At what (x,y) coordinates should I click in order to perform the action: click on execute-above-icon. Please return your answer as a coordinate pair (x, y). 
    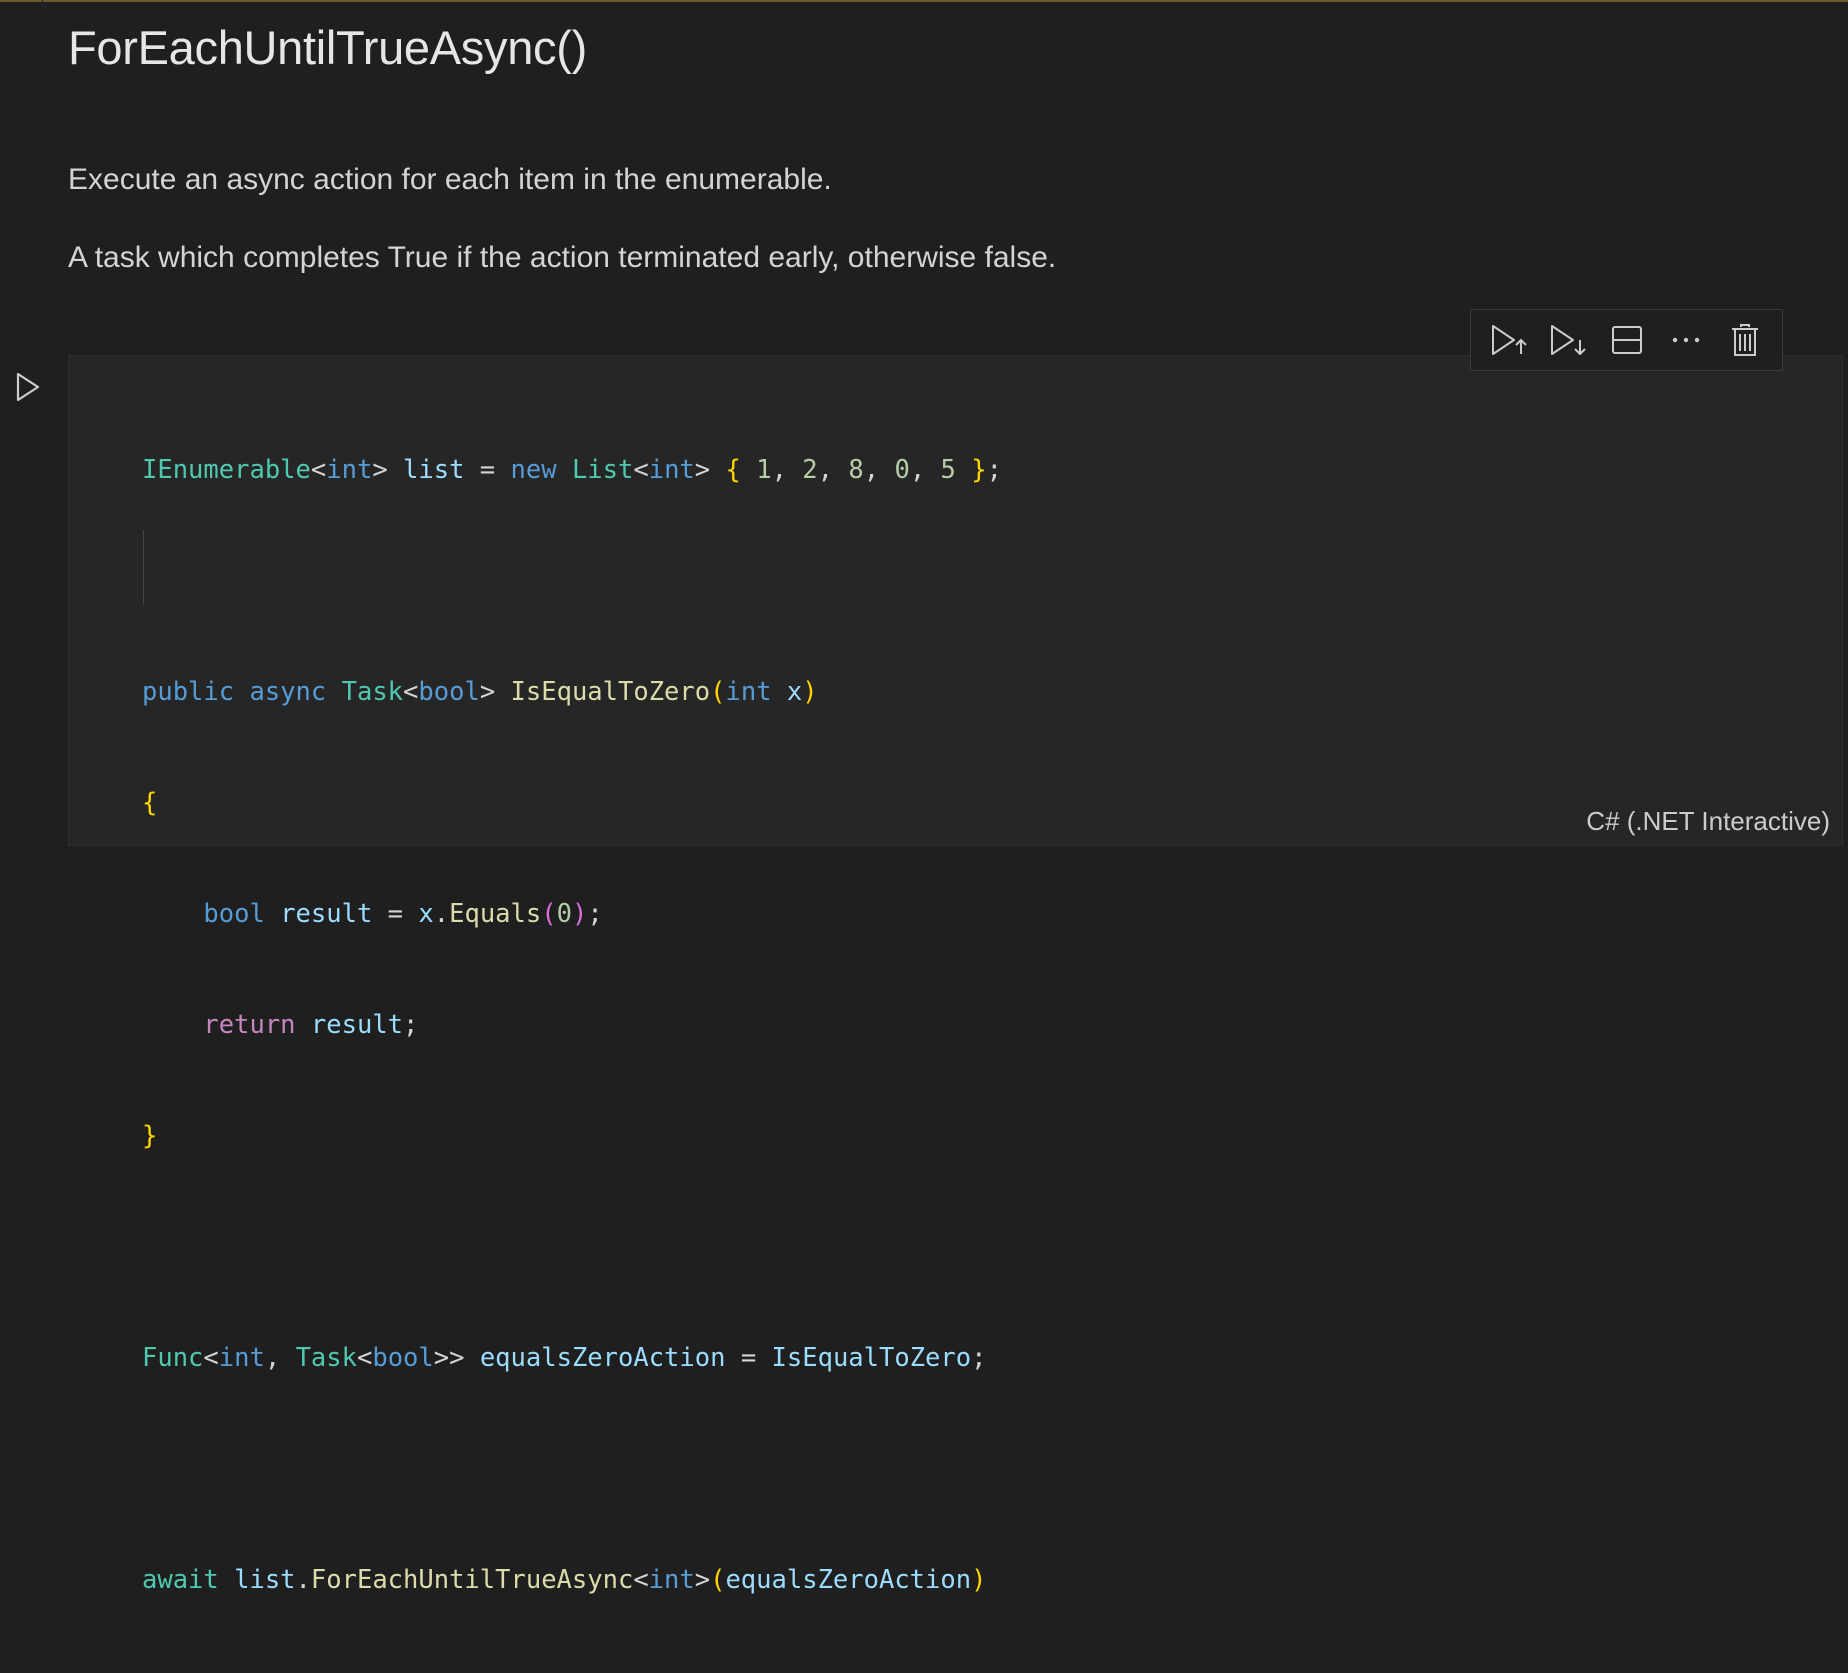
    Looking at the image, I should click on (1509, 340).